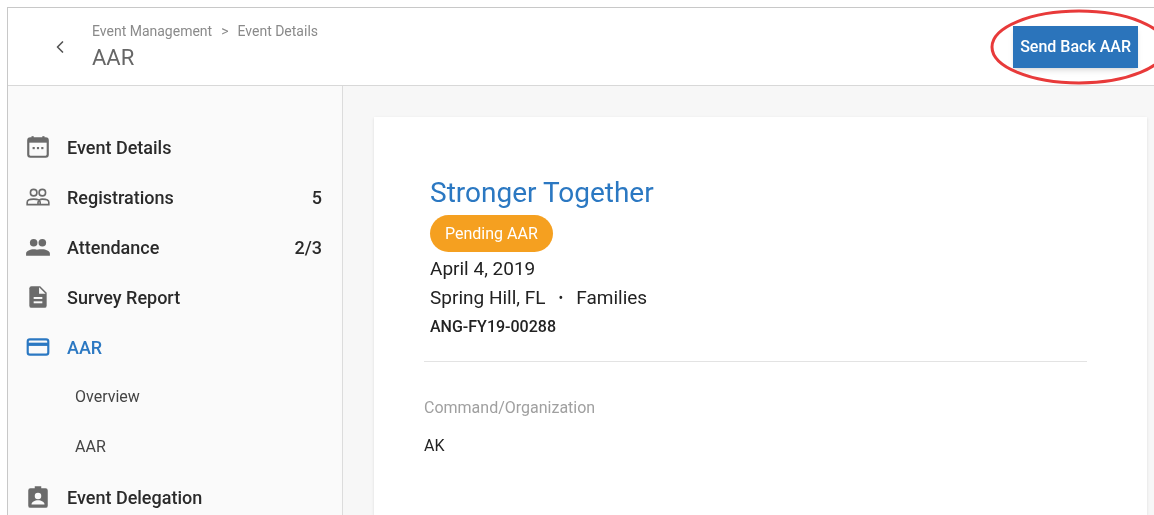 The width and height of the screenshot is (1154, 515). Describe the element at coordinates (175, 347) in the screenshot. I see `sidebar-item: AAR` at that location.